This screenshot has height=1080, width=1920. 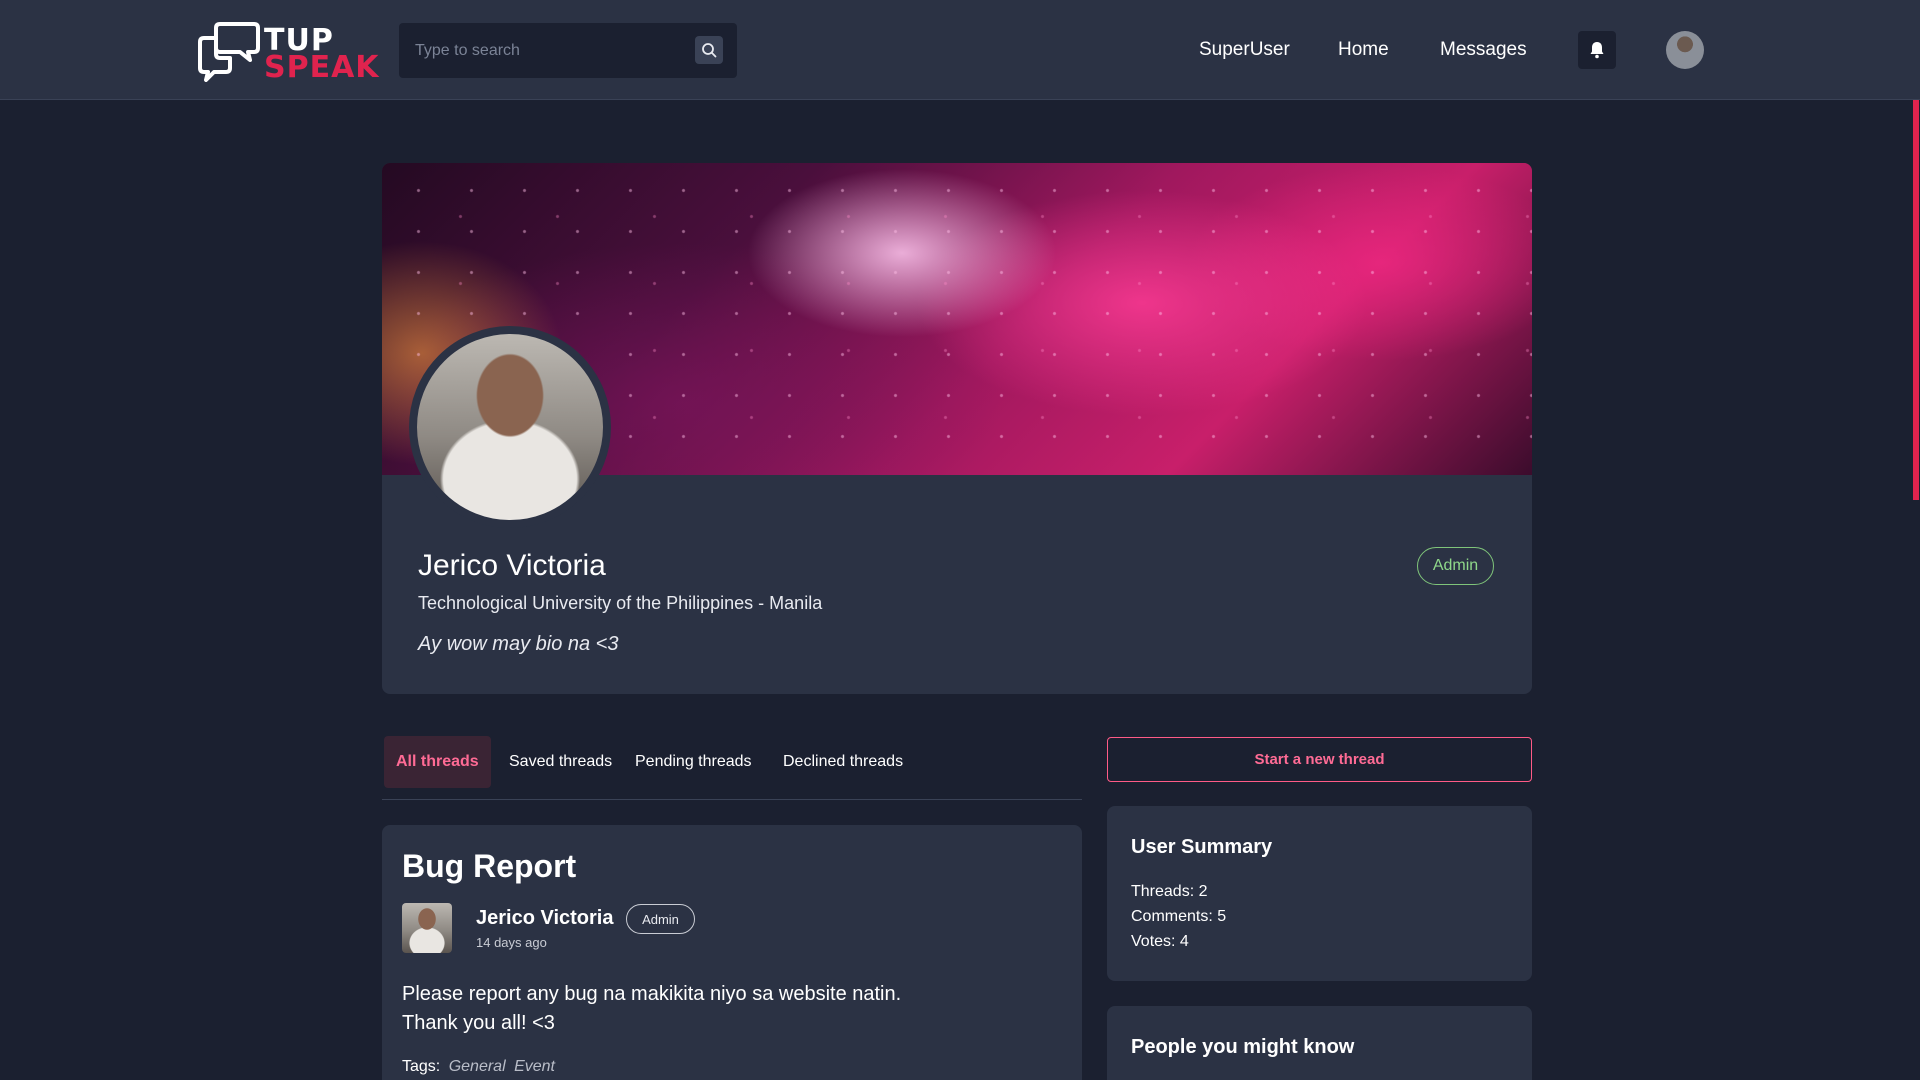 I want to click on search-icon, so click(x=709, y=50).